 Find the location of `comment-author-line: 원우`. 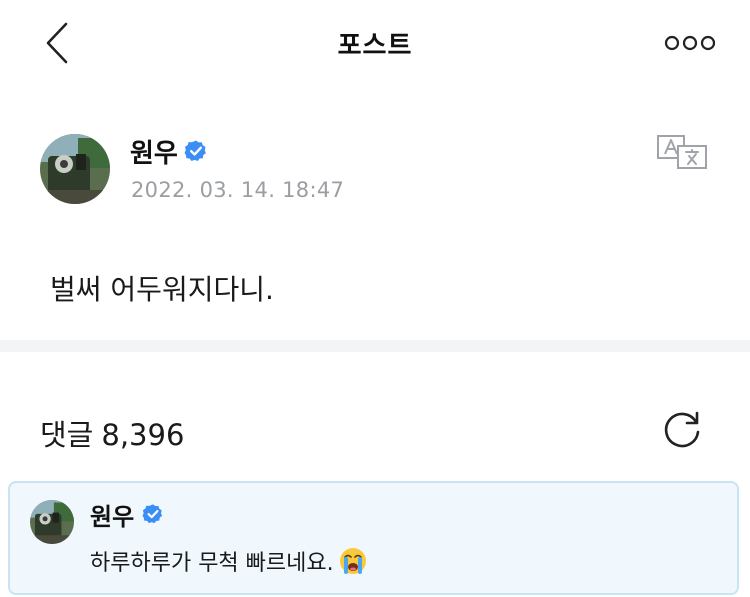

comment-author-line: 원우 is located at coordinates (127, 514).